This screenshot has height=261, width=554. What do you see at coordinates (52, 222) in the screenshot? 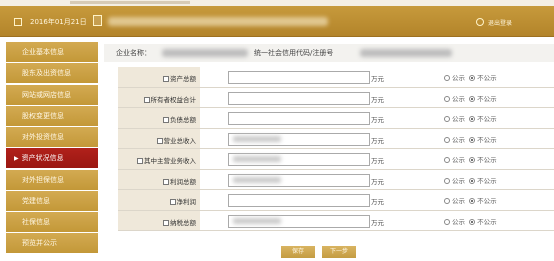
I see `sidebar-item-social-security: 社保信息` at bounding box center [52, 222].